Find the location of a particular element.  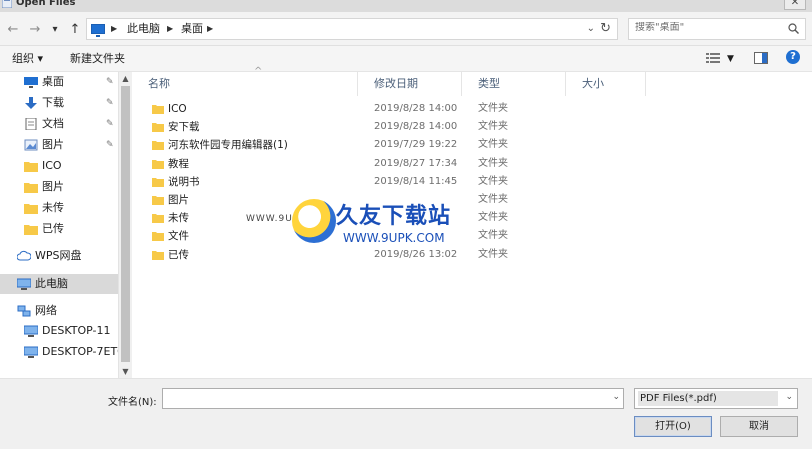

refresh-icon: ↻ is located at coordinates (605, 28).